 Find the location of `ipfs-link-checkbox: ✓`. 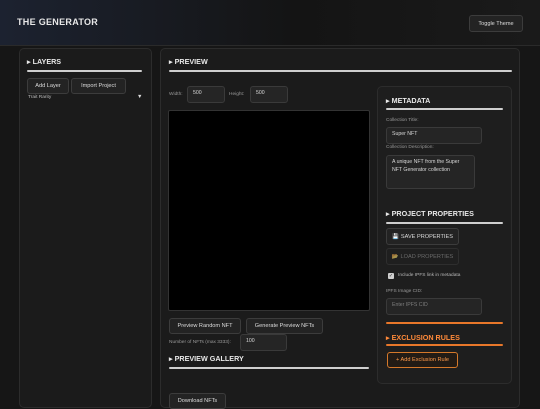

ipfs-link-checkbox: ✓ is located at coordinates (391, 276).